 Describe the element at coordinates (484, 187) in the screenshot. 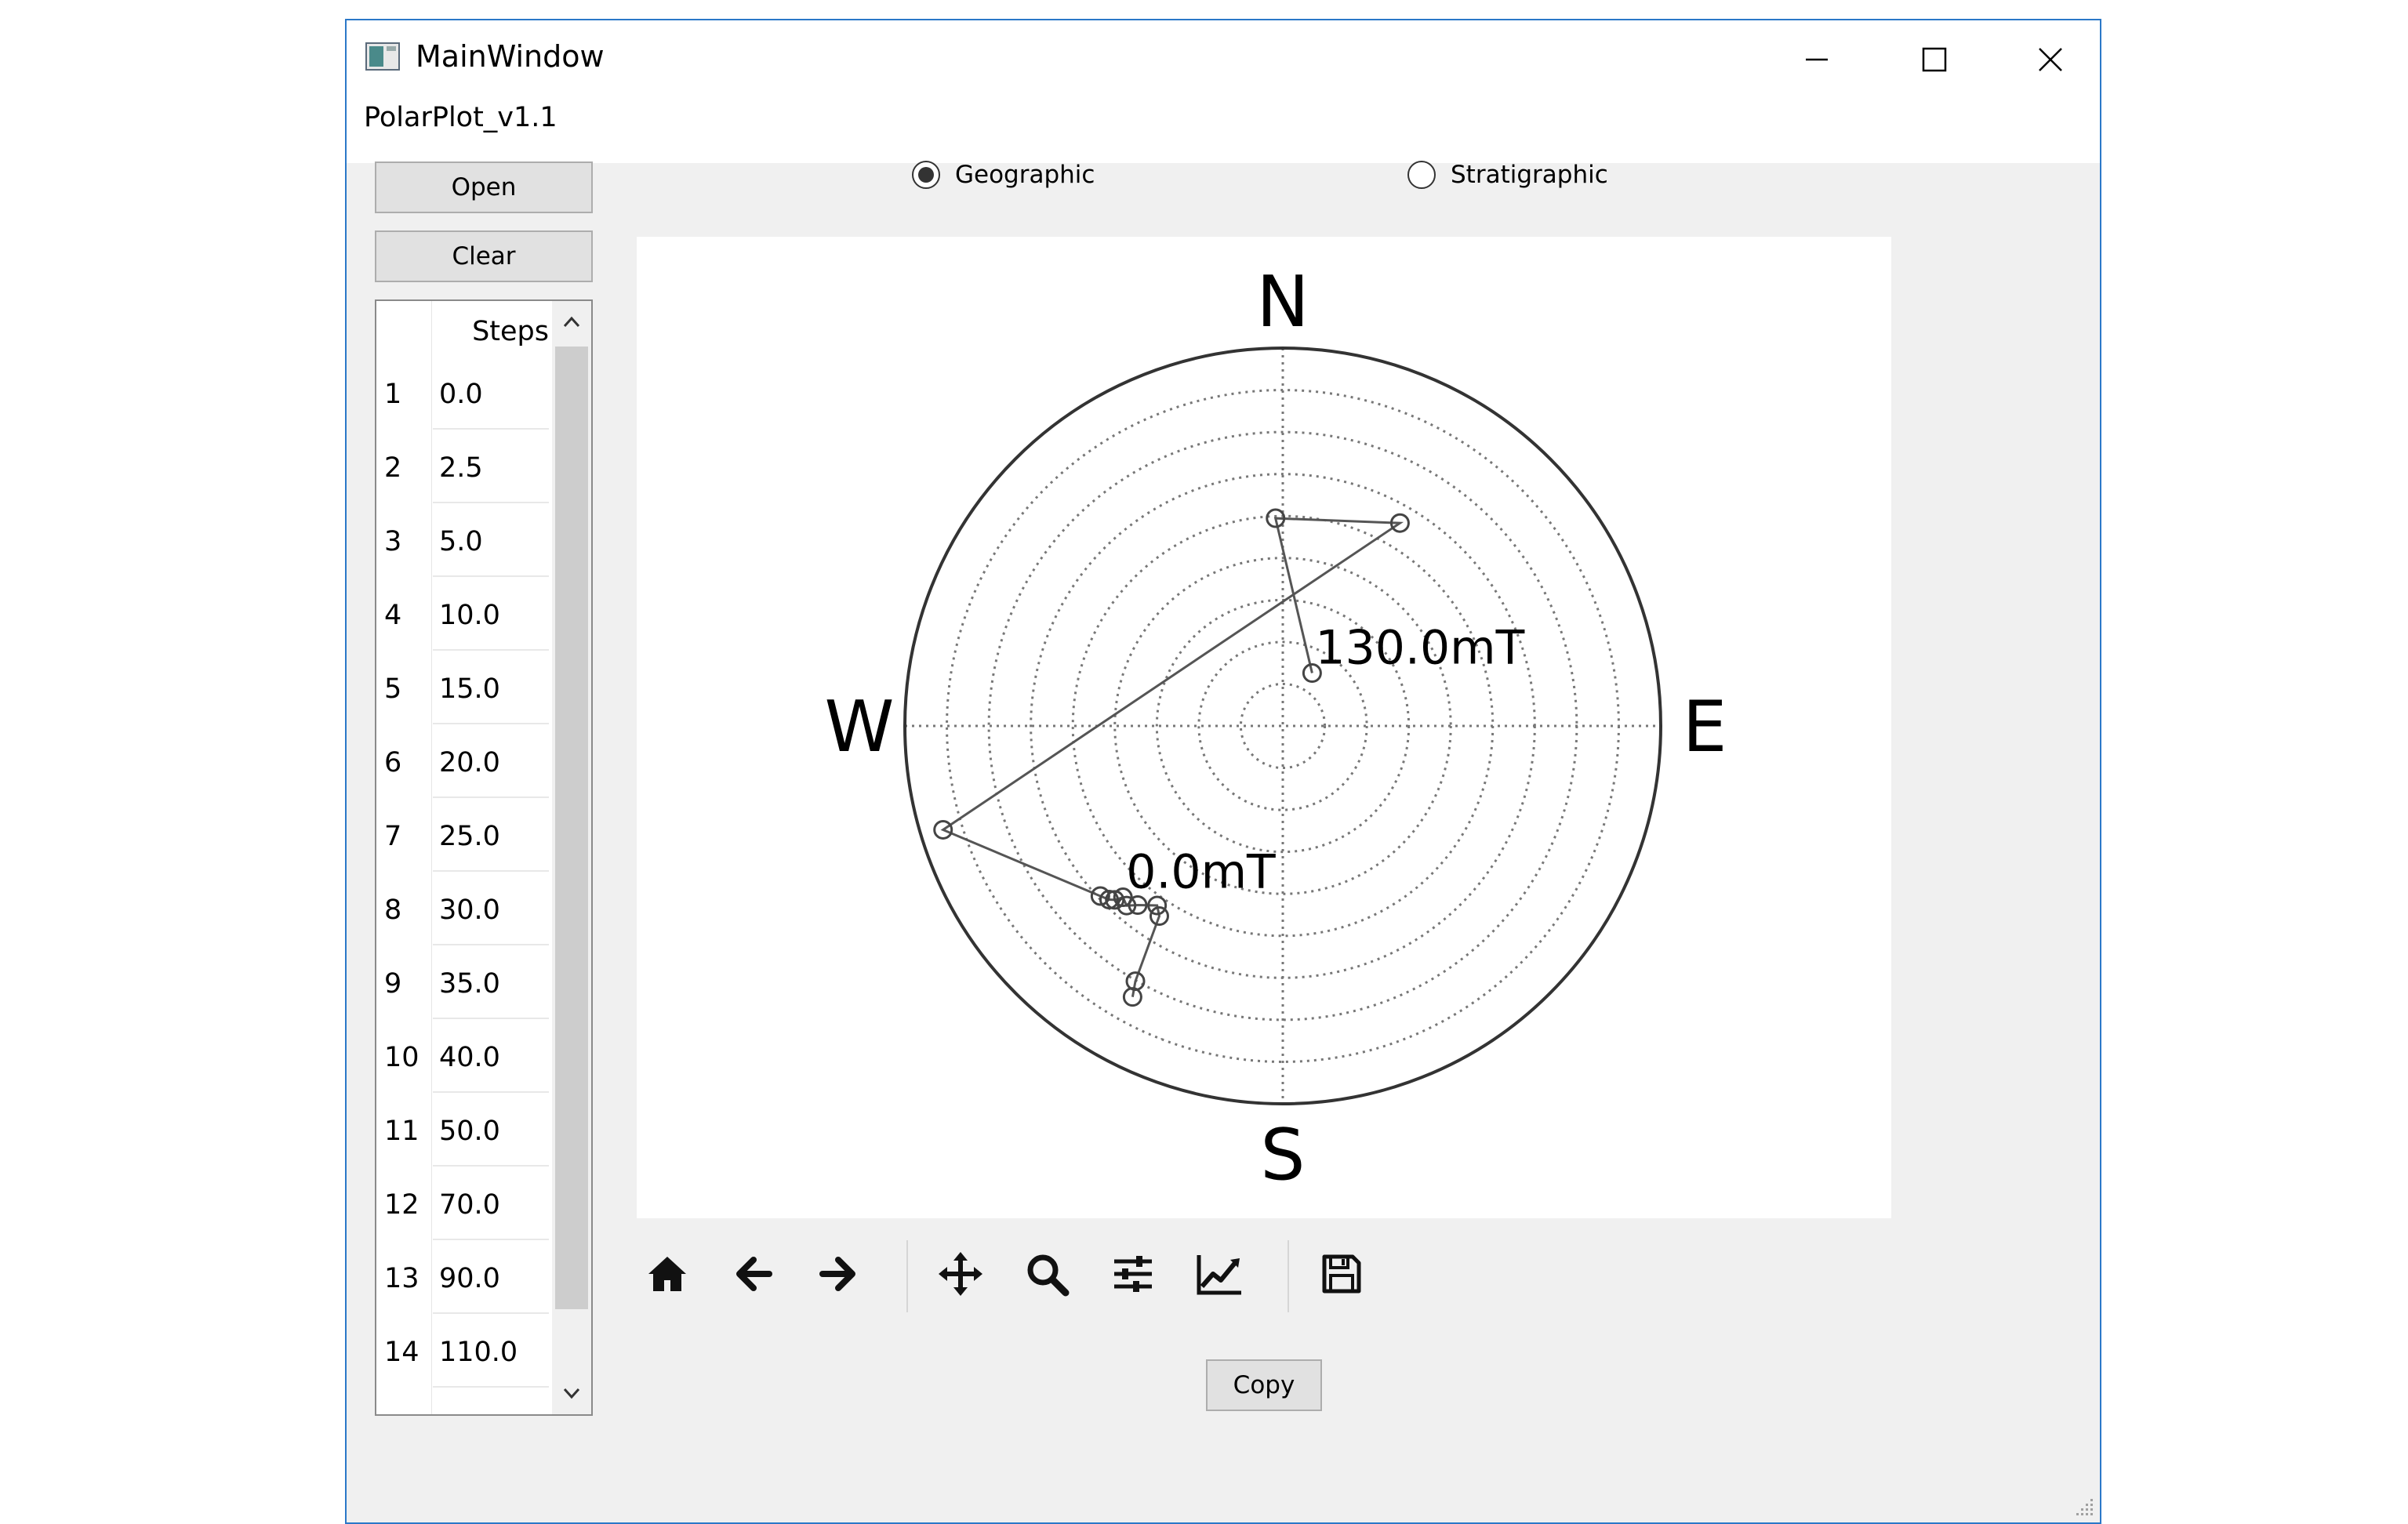

I see `open-button: Open` at that location.